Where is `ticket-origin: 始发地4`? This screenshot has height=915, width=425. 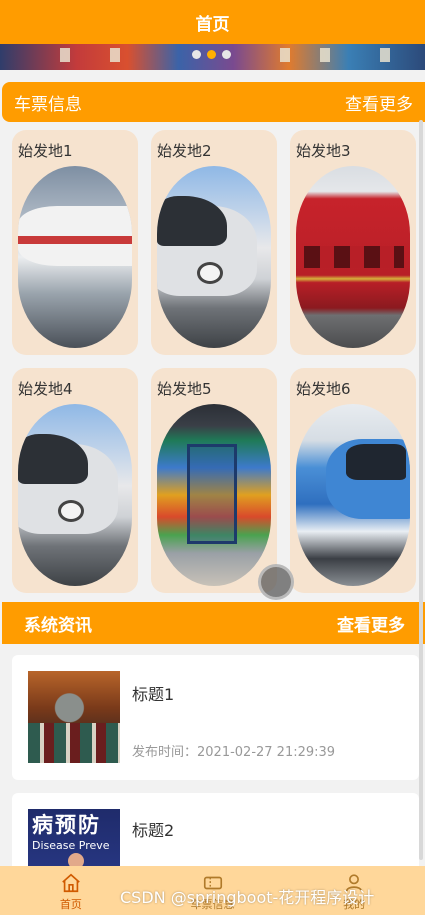 ticket-origin: 始发地4 is located at coordinates (45, 389).